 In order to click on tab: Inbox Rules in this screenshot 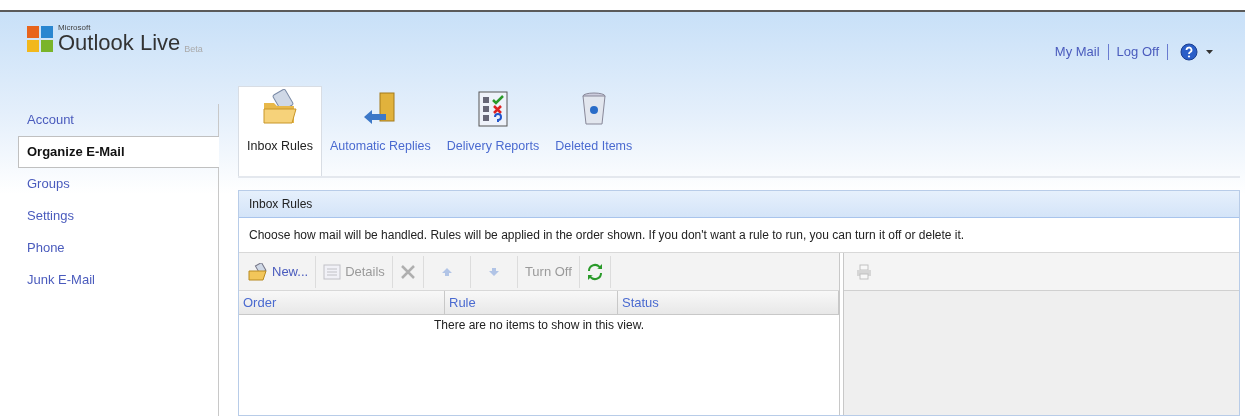, I will do `click(280, 131)`.